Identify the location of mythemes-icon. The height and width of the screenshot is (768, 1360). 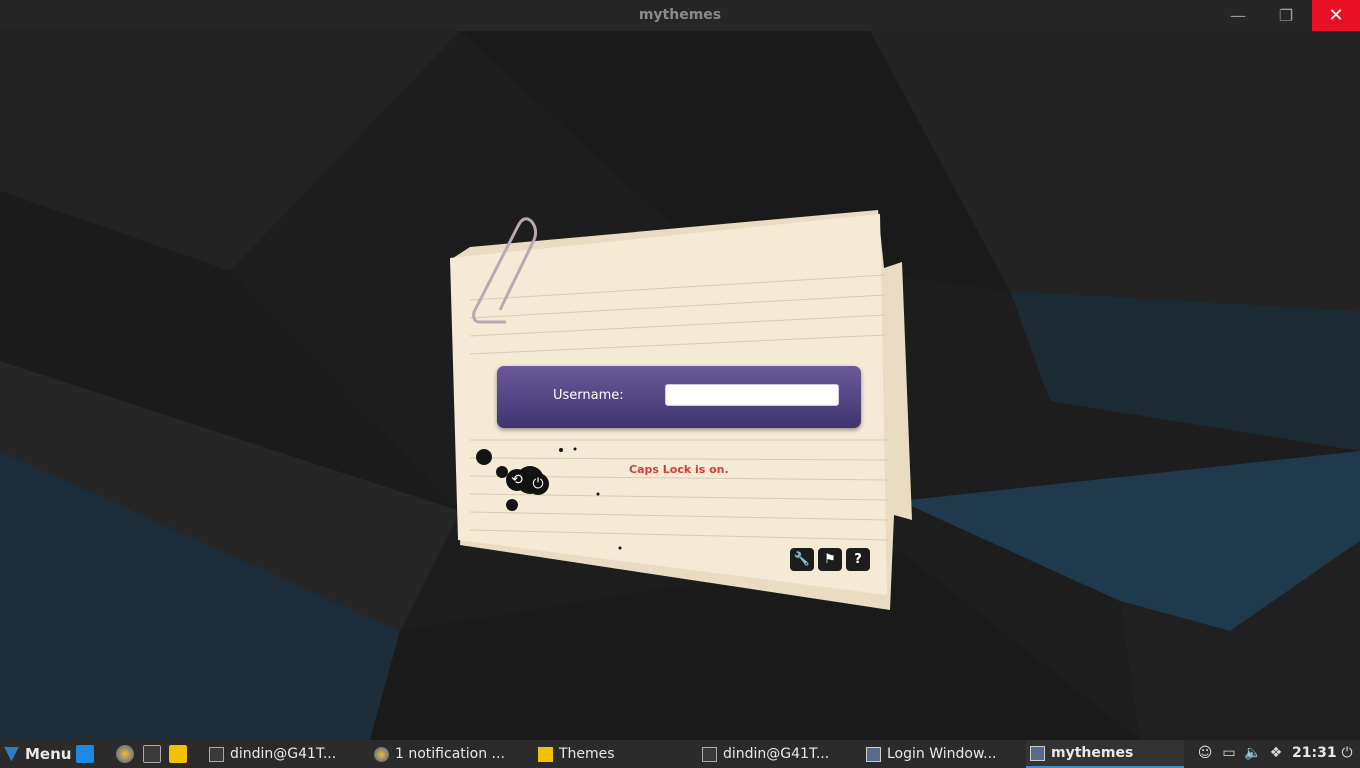
(1037, 753).